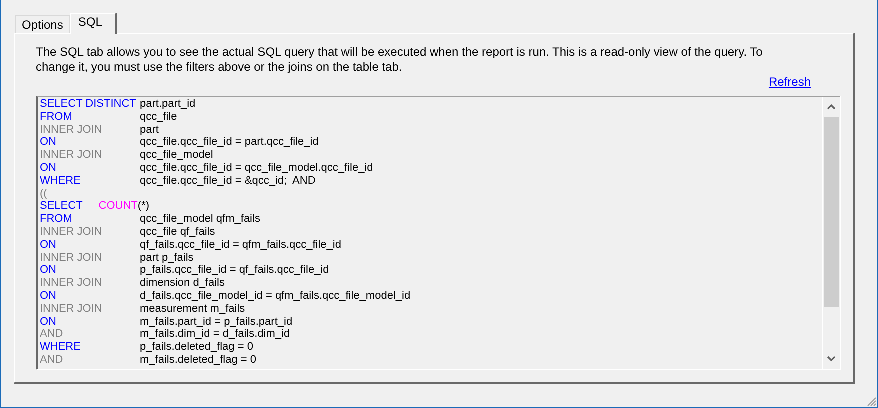  Describe the element at coordinates (400, 60) in the screenshot. I see `description-text: The SQL tab allows you to see the actual SQL query that will be executed when the report is run. This is a read-only view of the query. To change it, you must use the filters above or the joins on the table tab.` at that location.